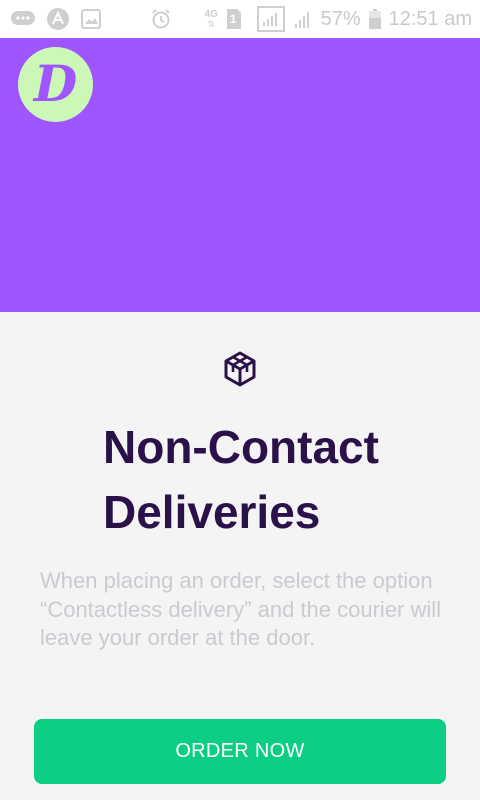 The width and height of the screenshot is (480, 800). I want to click on status-bar: 4G ⇅ 1 57% 12:51 am, so click(240, 19).